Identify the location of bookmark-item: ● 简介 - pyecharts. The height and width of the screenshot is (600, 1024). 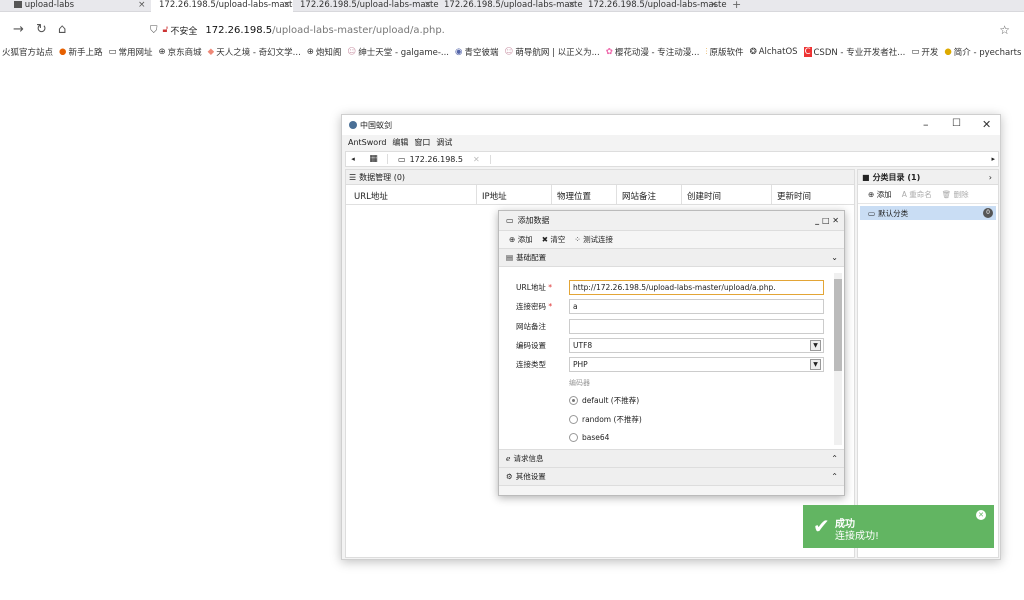
(982, 52).